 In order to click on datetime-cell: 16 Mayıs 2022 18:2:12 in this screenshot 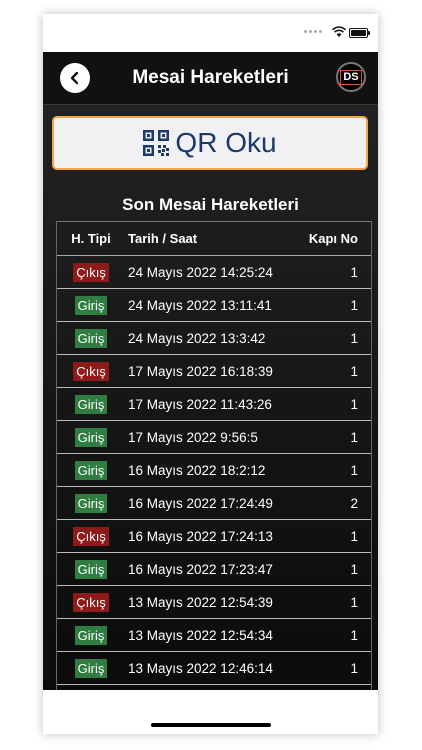, I will do `click(197, 470)`.